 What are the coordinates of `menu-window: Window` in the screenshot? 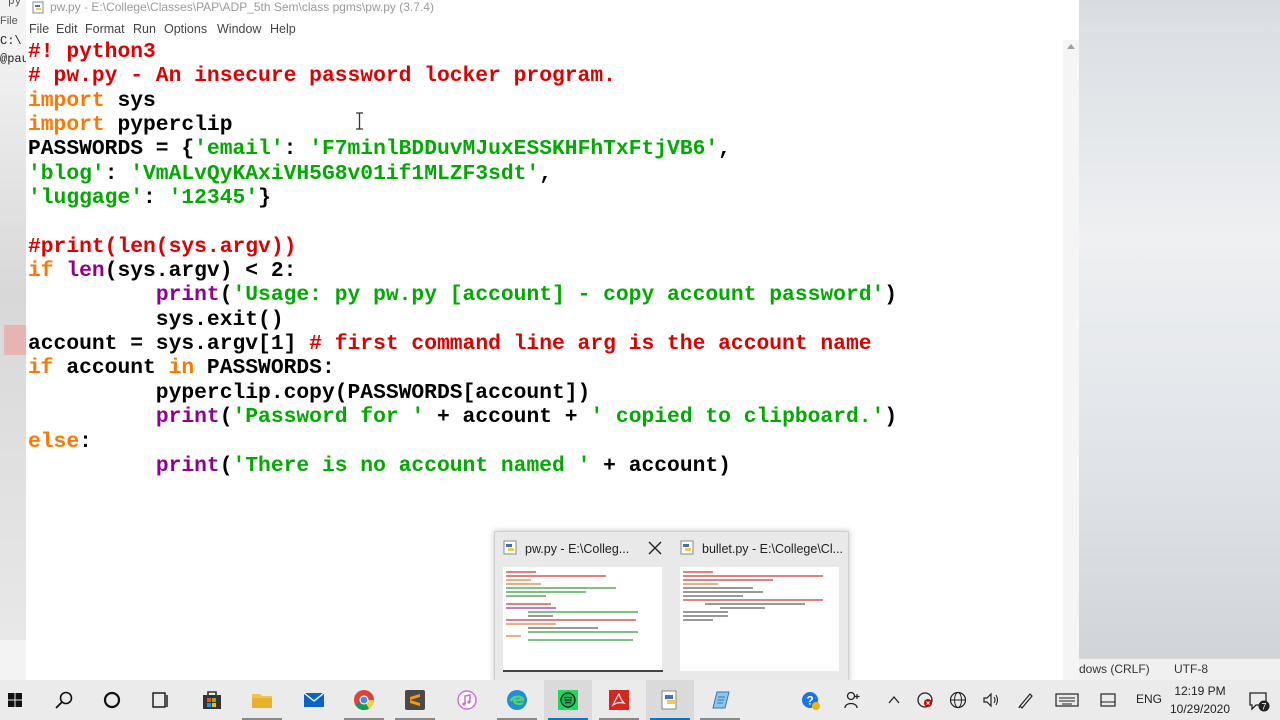 It's located at (239, 29).